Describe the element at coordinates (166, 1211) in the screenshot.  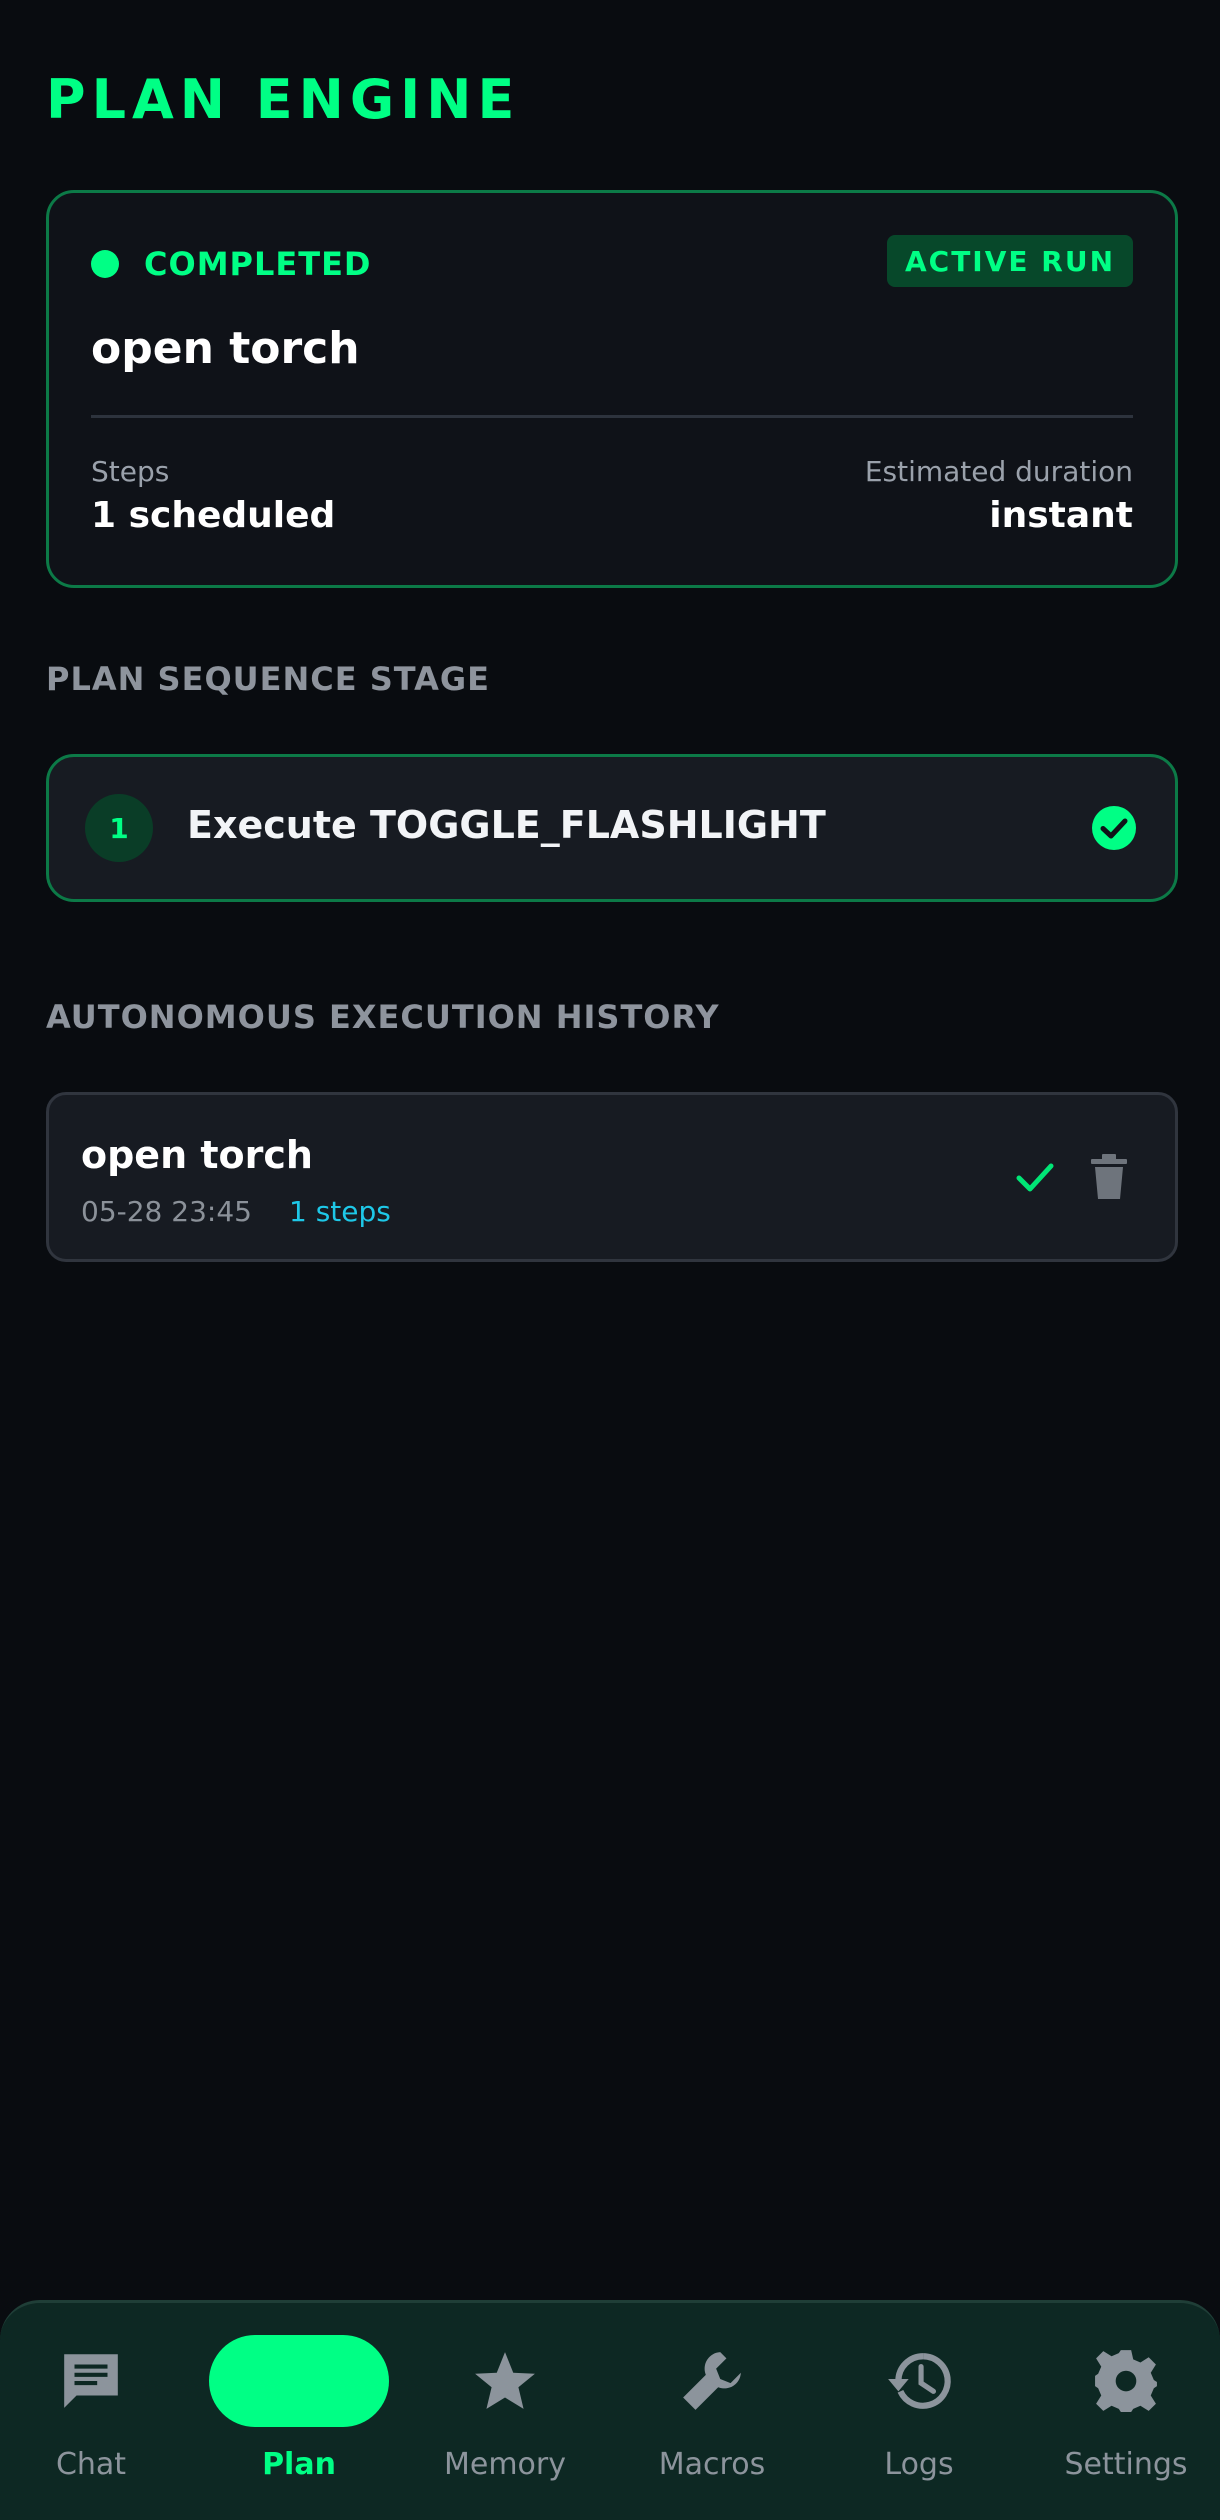
I see `history-item-date: 05-28 23:45` at that location.